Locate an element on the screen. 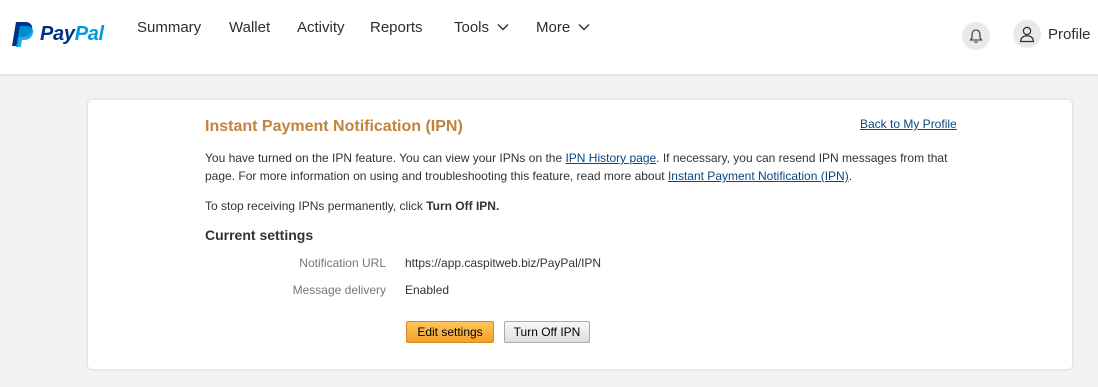  back-to-profile-link: Back to My Profile is located at coordinates (908, 124).